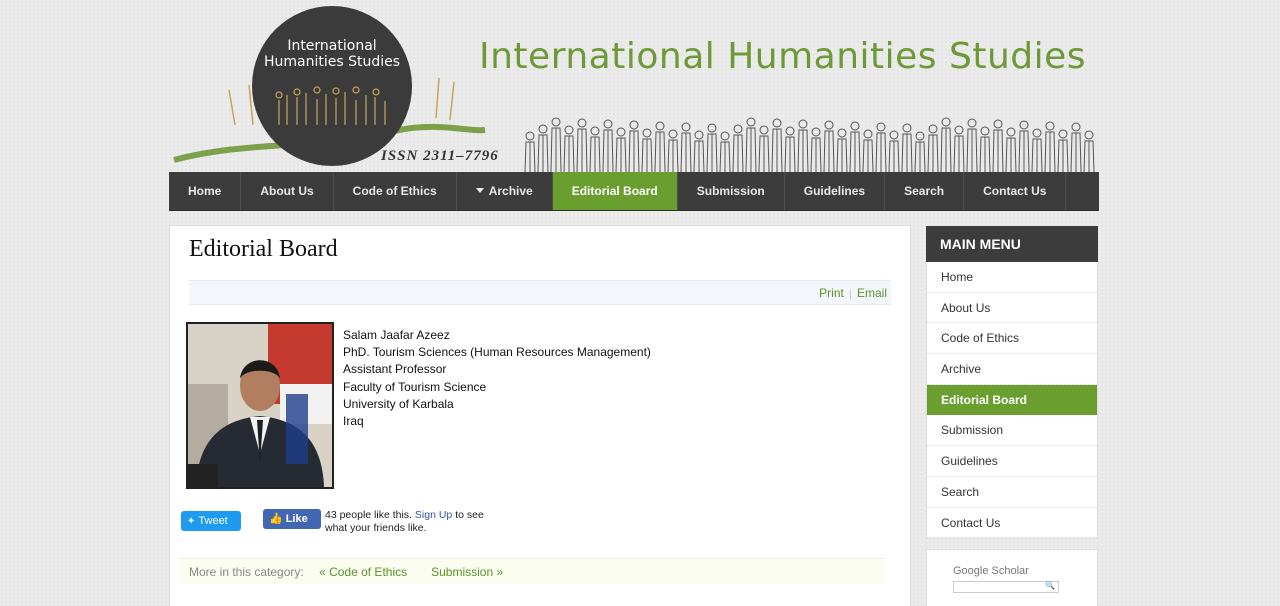  Describe the element at coordinates (615, 191) in the screenshot. I see `nav-editorial-board: Editorial Board` at that location.